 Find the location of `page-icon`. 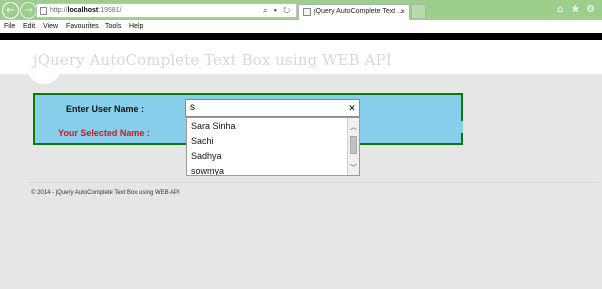

page-icon is located at coordinates (43, 11).